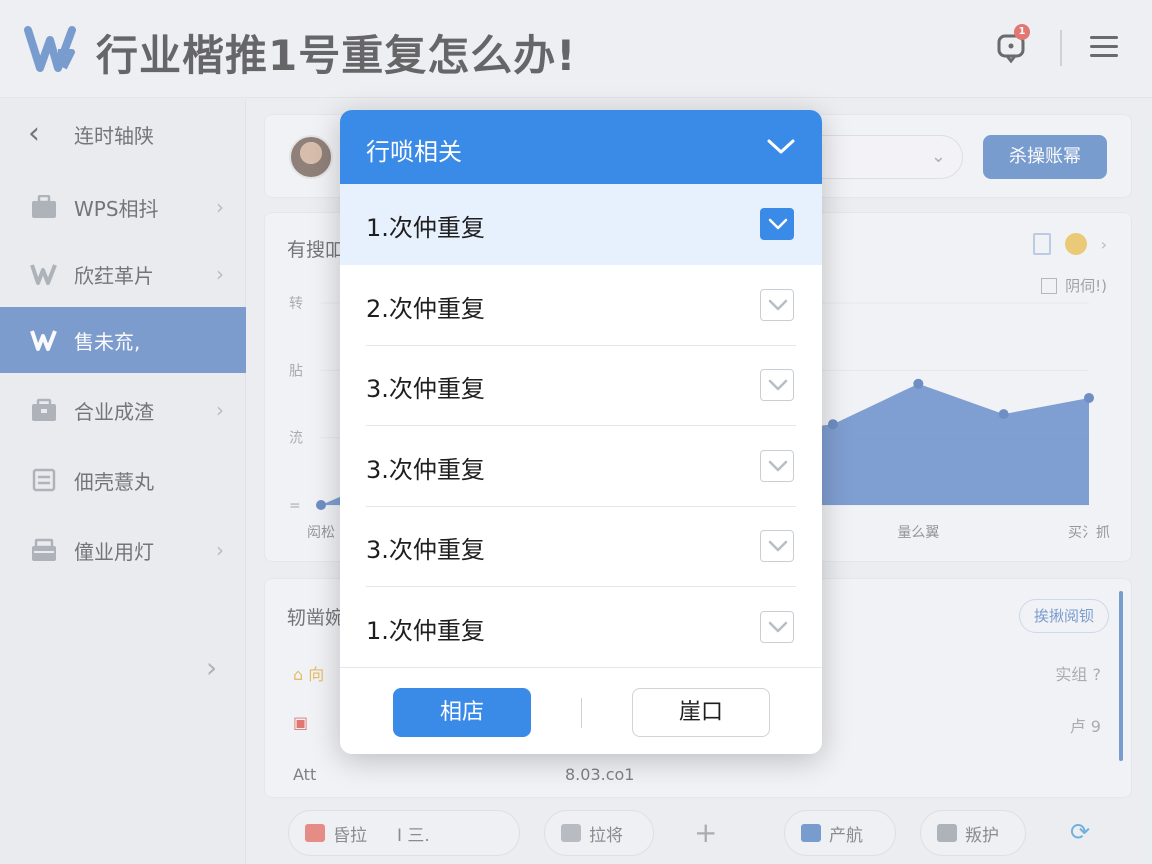 The image size is (1152, 864). What do you see at coordinates (777, 224) in the screenshot?
I see `checkbox-checked-icon` at bounding box center [777, 224].